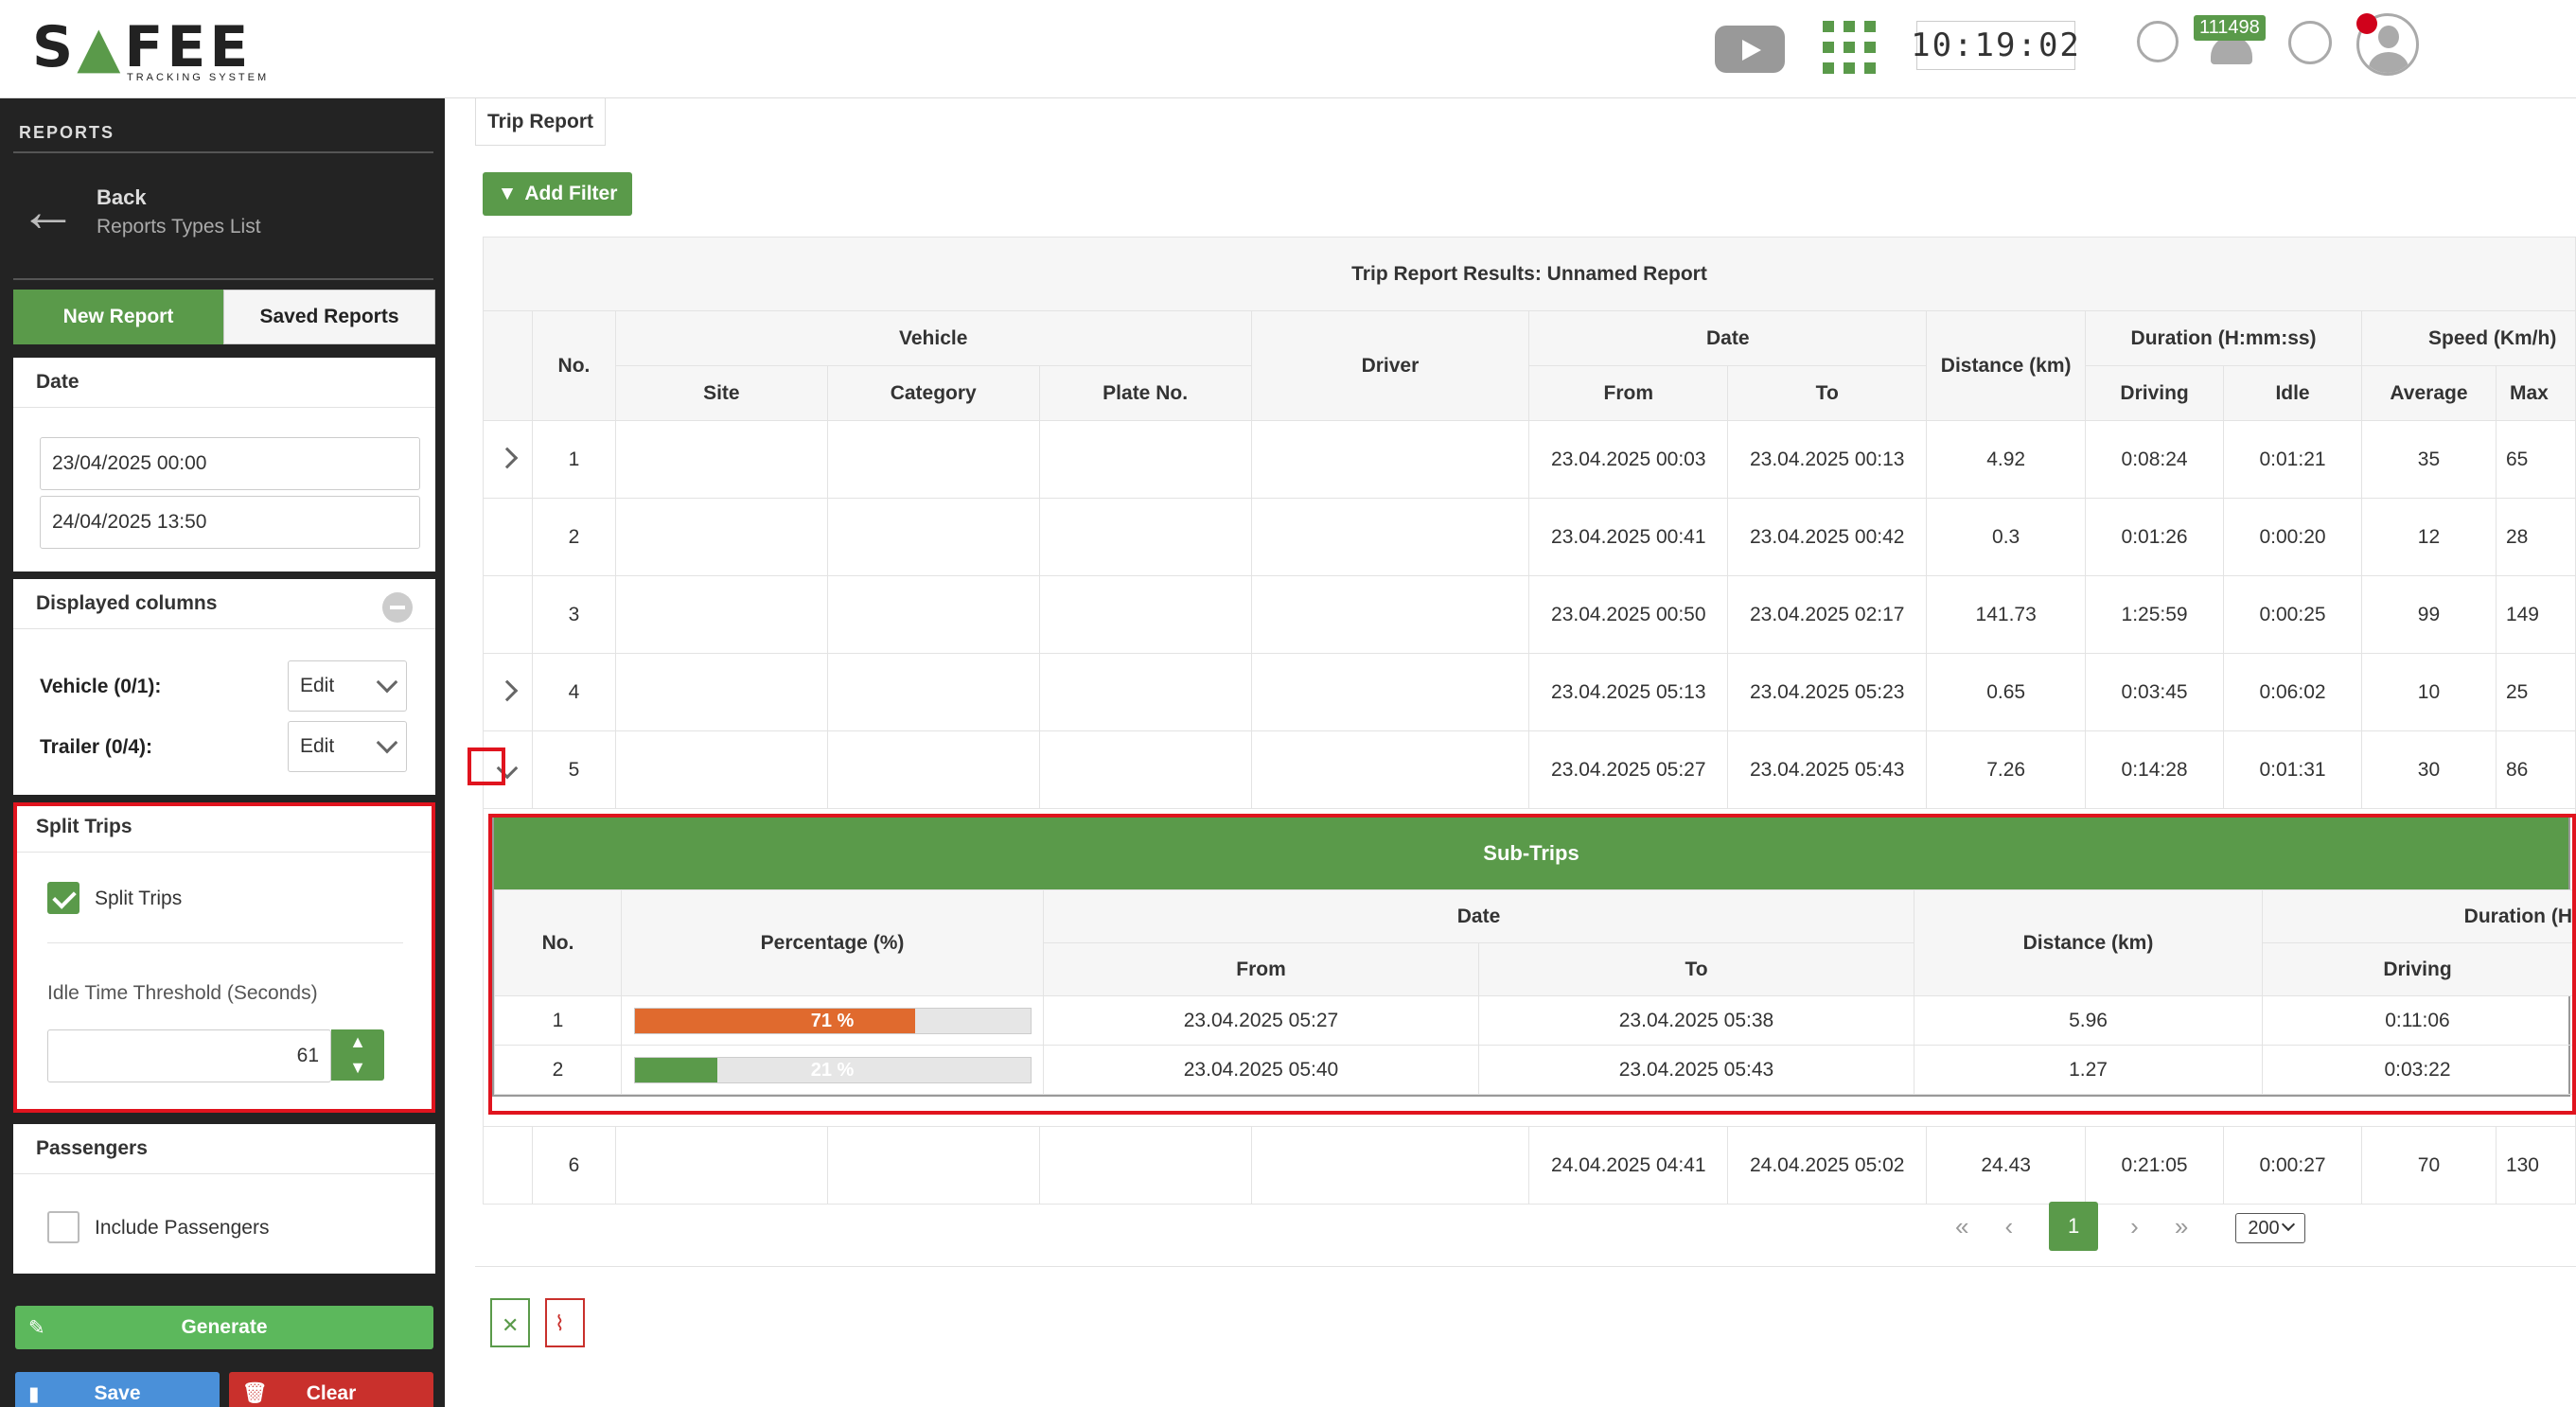 The width and height of the screenshot is (2576, 1407). Describe the element at coordinates (397, 607) in the screenshot. I see `collapse-icon` at that location.